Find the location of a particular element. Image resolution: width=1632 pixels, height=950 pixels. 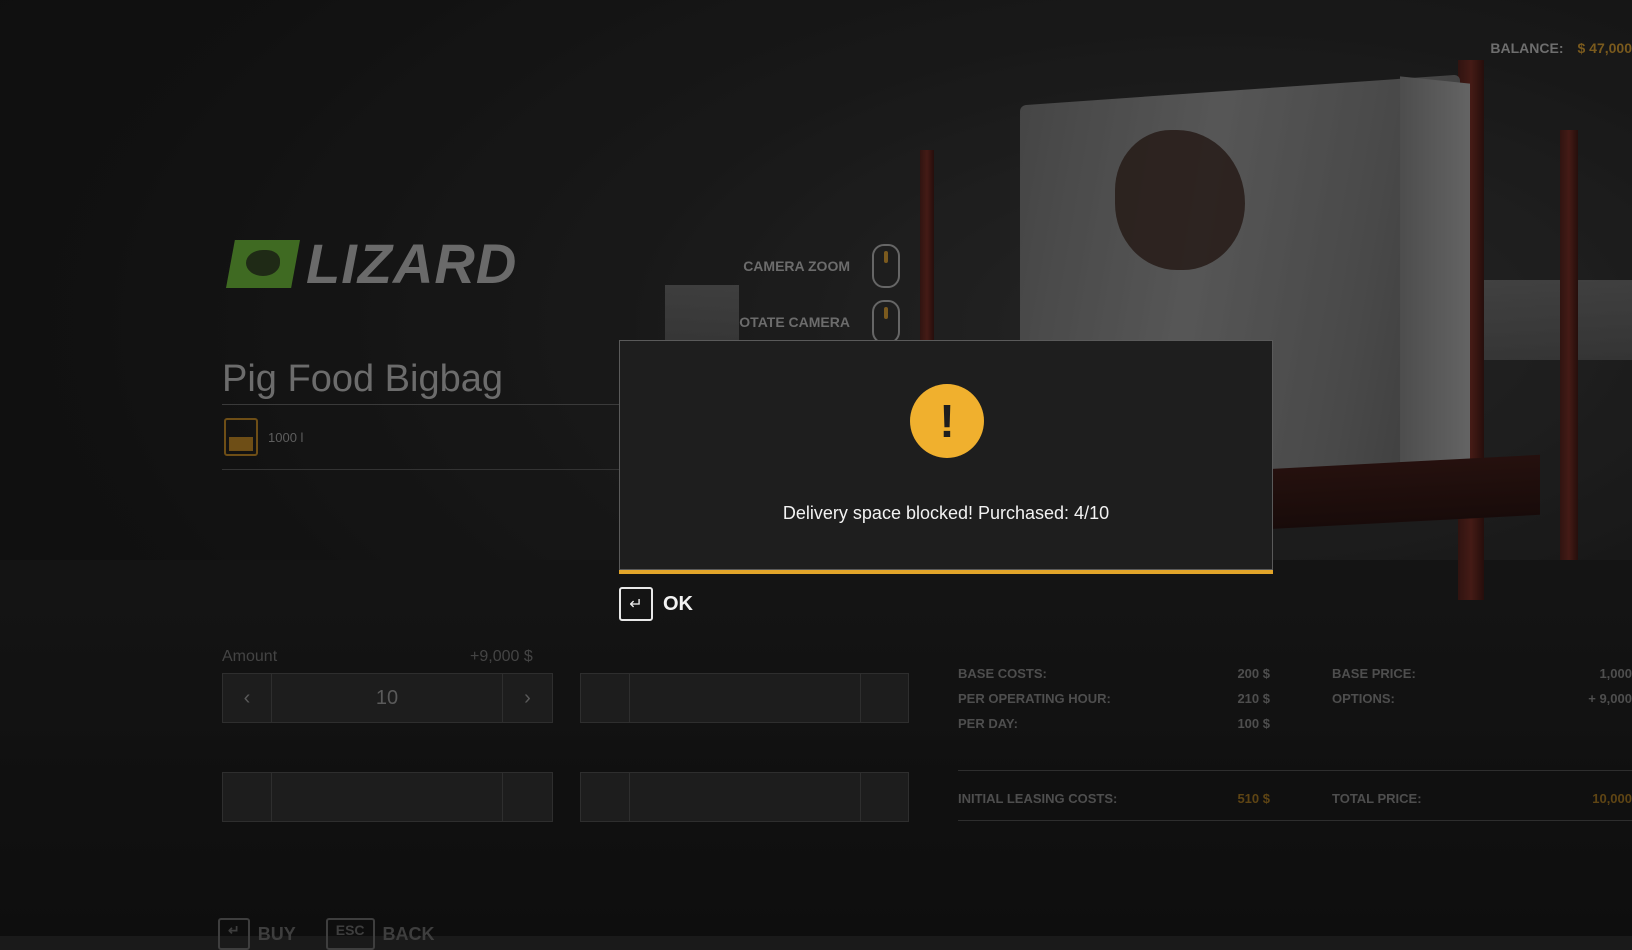

lizard-icon is located at coordinates (263, 264).